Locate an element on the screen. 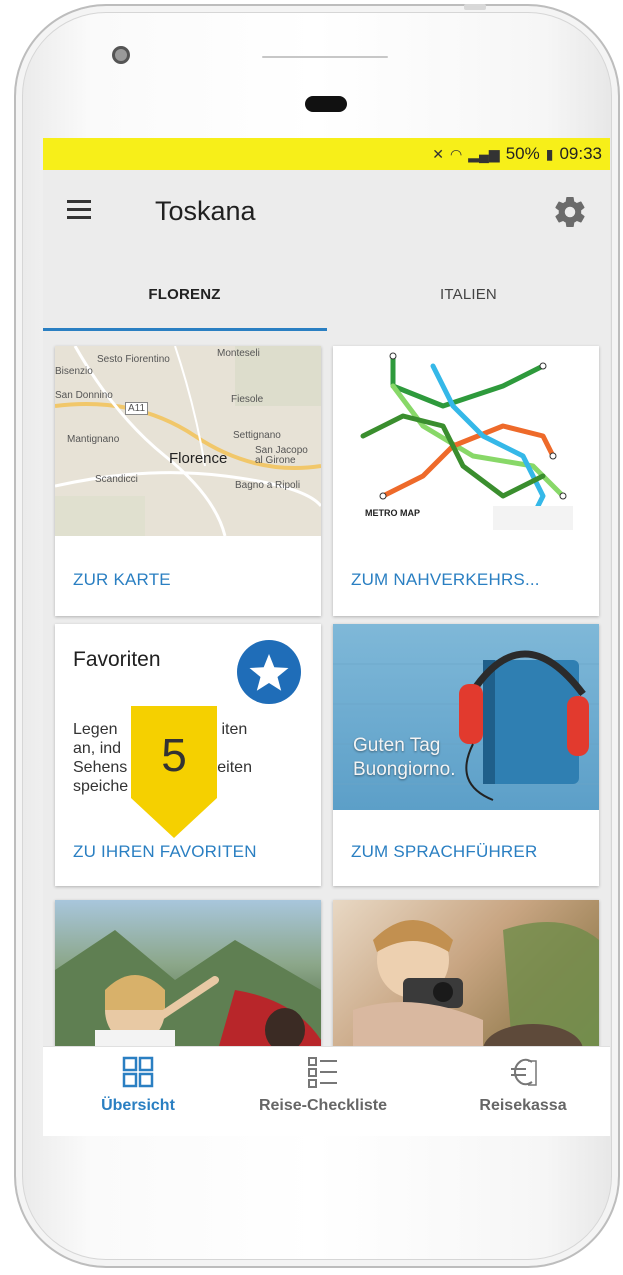 The image size is (623, 1275). phrasebook-link: ZUM SPRACHFÜHRER is located at coordinates (444, 852).